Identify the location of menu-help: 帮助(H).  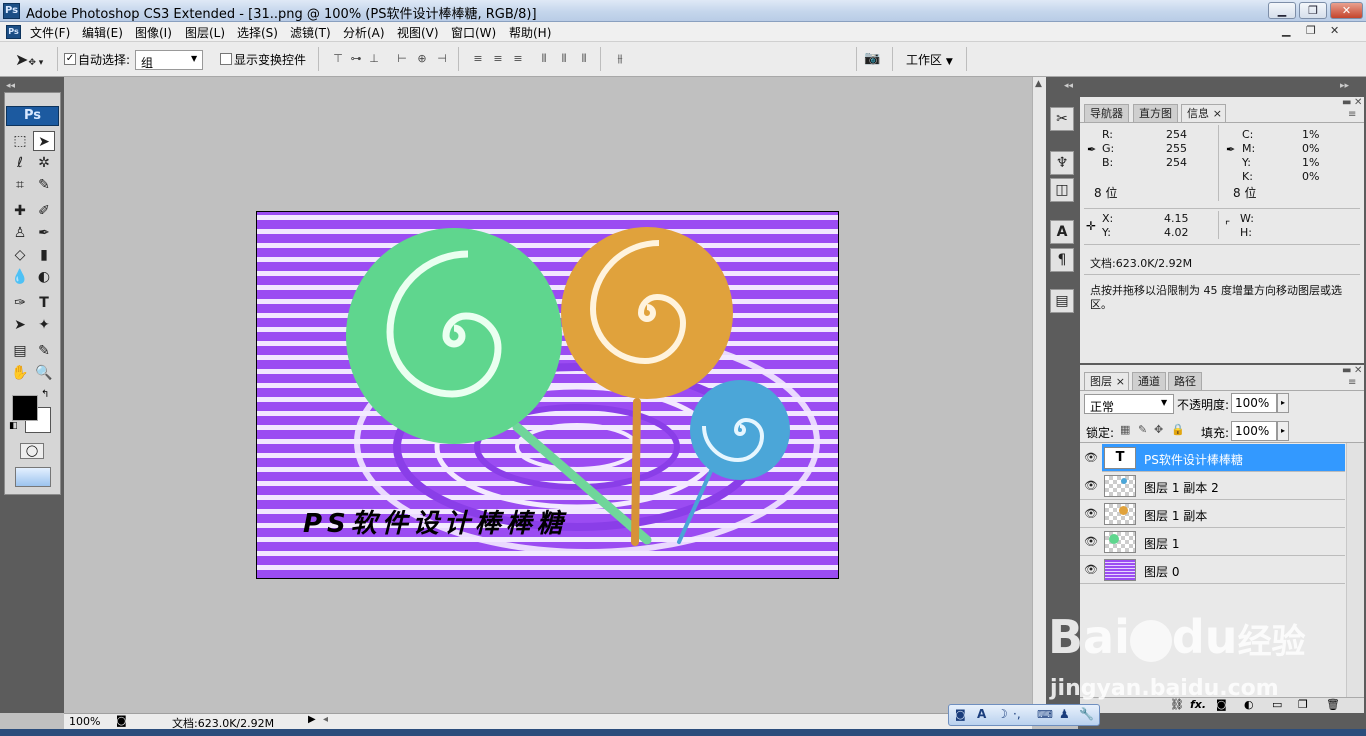
(530, 32).